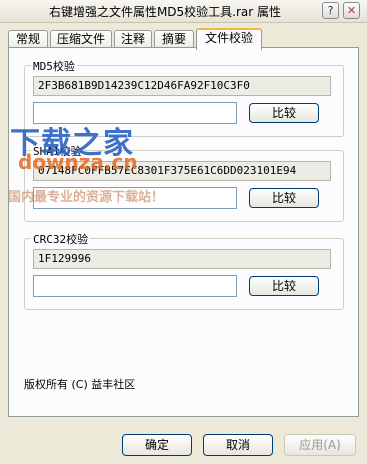 This screenshot has width=367, height=464. What do you see at coordinates (28, 39) in the screenshot?
I see `tab-general: 常规` at bounding box center [28, 39].